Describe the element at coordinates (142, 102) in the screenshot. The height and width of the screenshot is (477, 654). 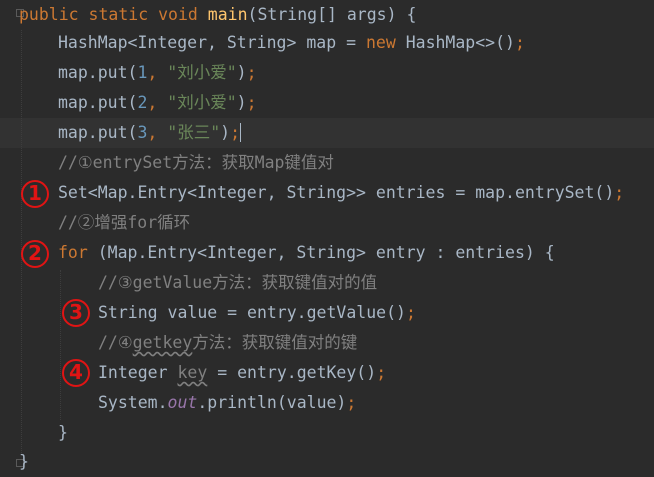
I see `number-literal: 2` at that location.